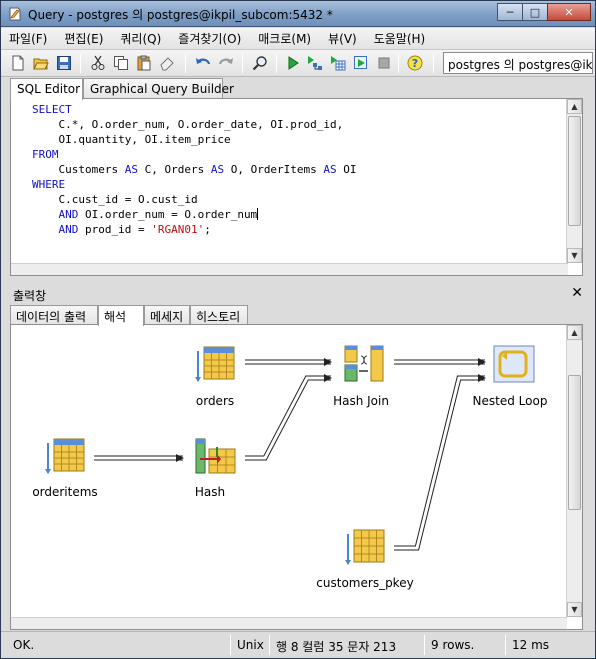  I want to click on execute-icon, so click(293, 63).